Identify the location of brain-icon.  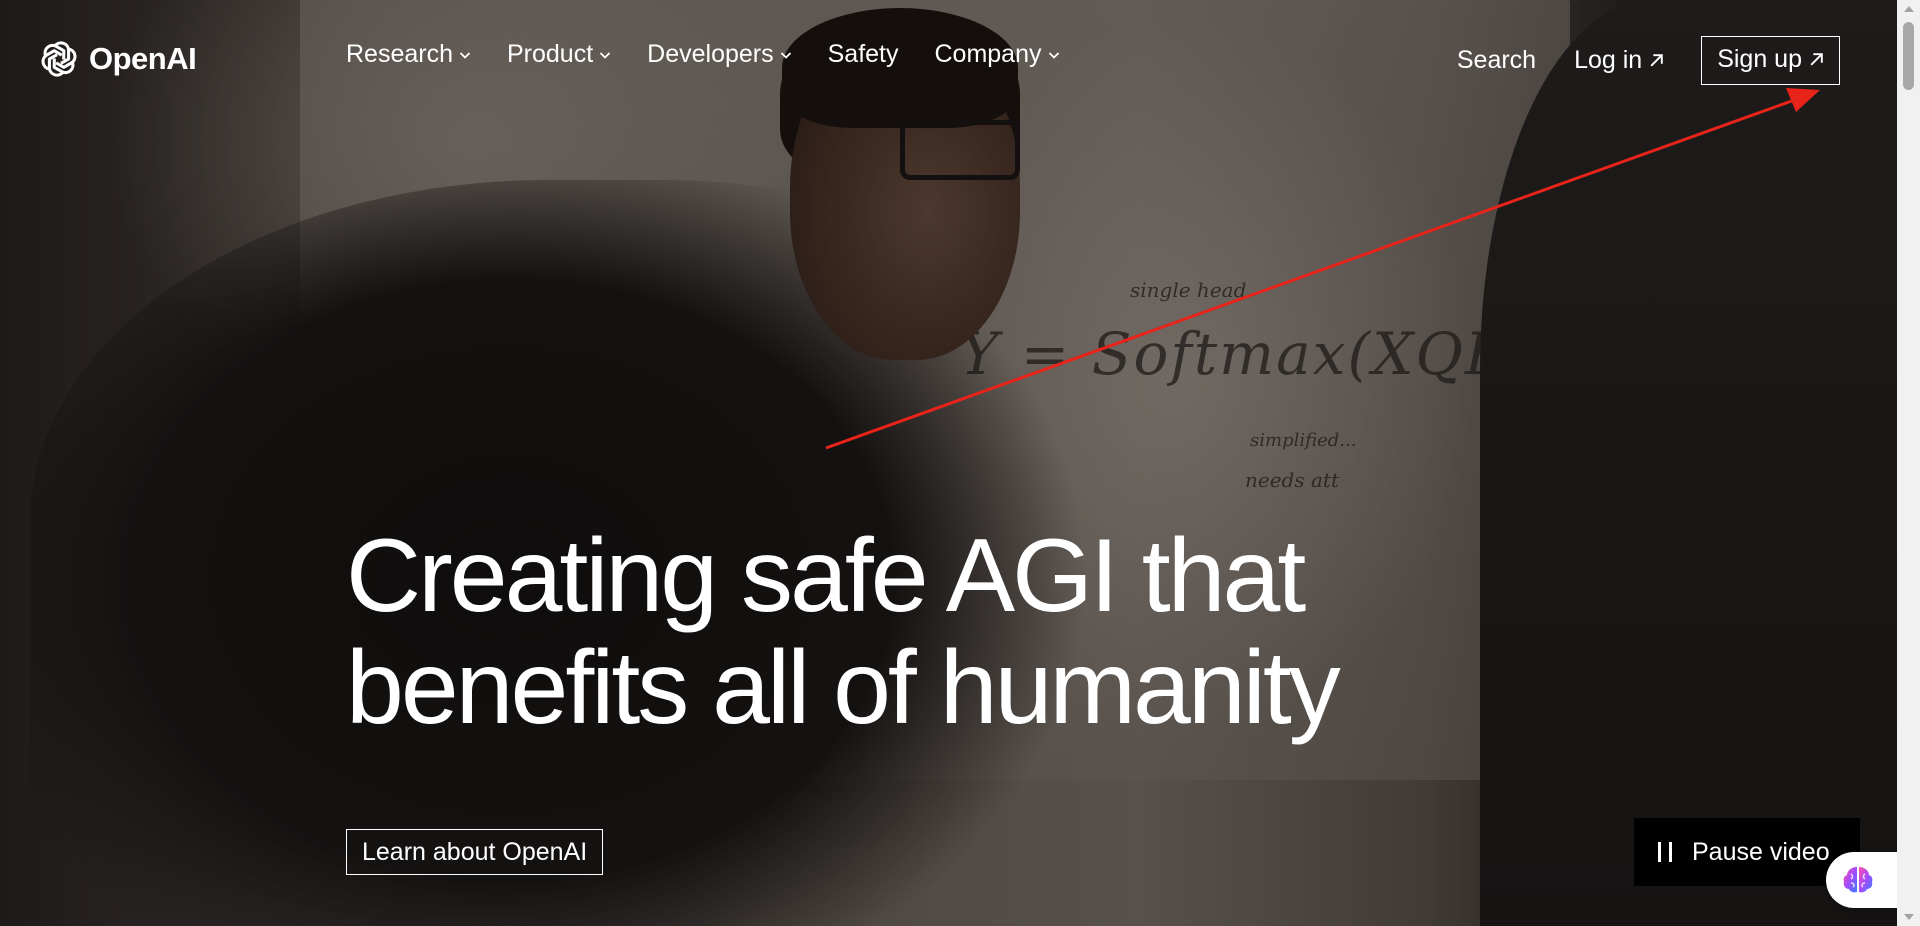
(1858, 880).